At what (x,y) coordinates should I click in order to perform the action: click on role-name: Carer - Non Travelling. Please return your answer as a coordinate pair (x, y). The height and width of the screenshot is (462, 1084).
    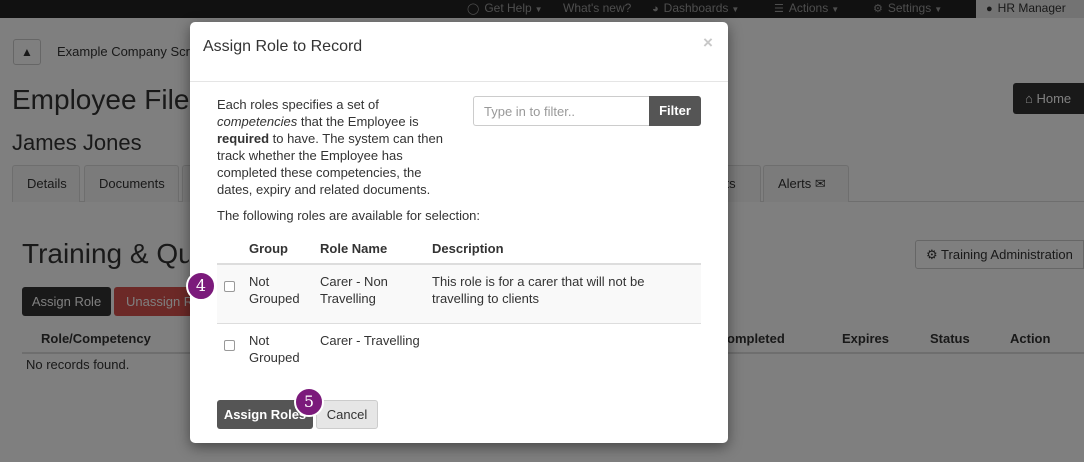
    Looking at the image, I should click on (354, 290).